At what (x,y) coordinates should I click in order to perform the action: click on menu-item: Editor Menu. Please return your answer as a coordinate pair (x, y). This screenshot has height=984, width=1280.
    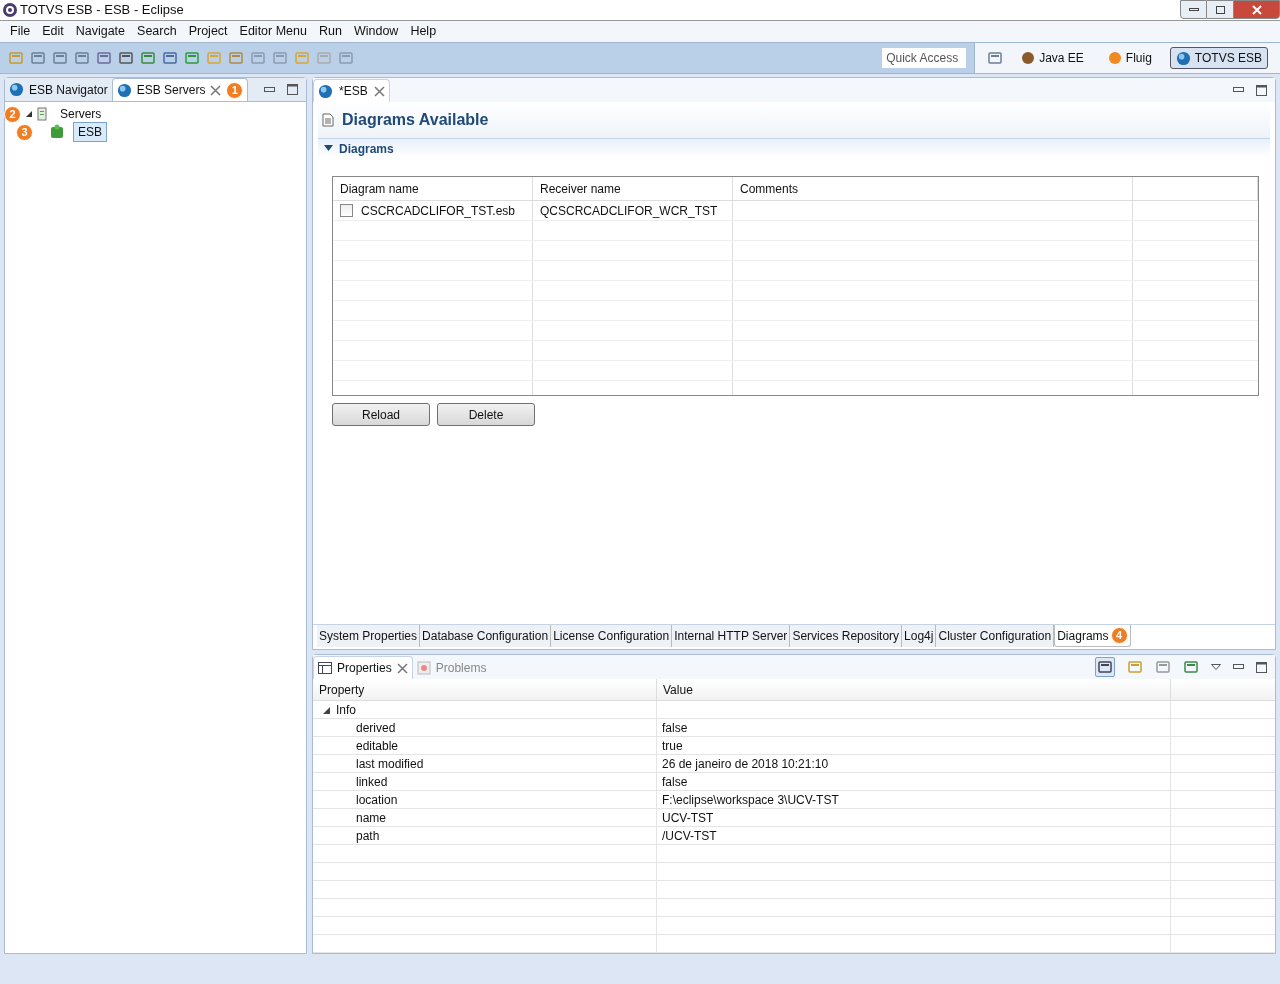
    Looking at the image, I should click on (273, 31).